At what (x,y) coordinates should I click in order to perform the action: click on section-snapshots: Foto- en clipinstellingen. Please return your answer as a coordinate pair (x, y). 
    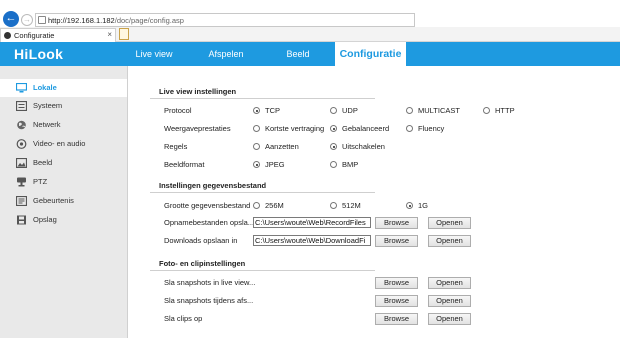
    Looking at the image, I should click on (262, 264).